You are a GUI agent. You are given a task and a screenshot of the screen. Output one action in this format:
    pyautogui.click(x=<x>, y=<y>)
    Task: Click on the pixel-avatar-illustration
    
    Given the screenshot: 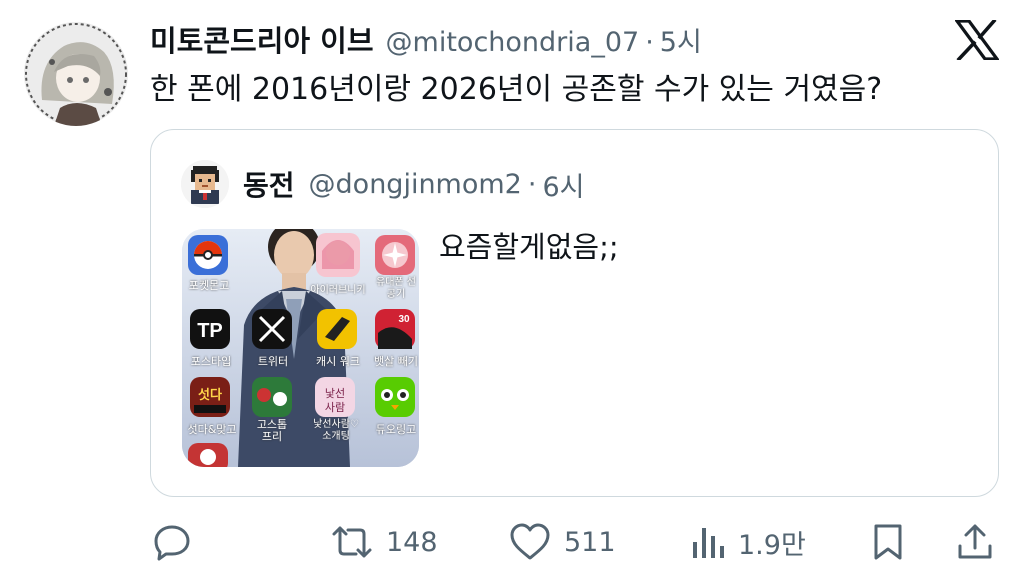 What is the action you would take?
    pyautogui.click(x=205, y=184)
    